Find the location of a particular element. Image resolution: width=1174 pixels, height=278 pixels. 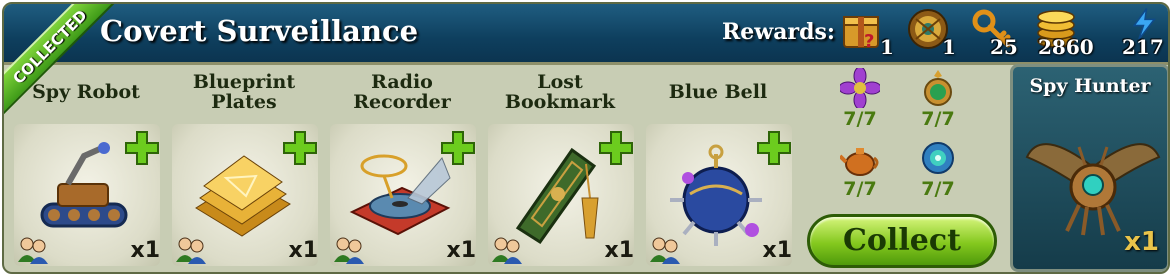

reward-coins: 2860 is located at coordinates (1072, 33).